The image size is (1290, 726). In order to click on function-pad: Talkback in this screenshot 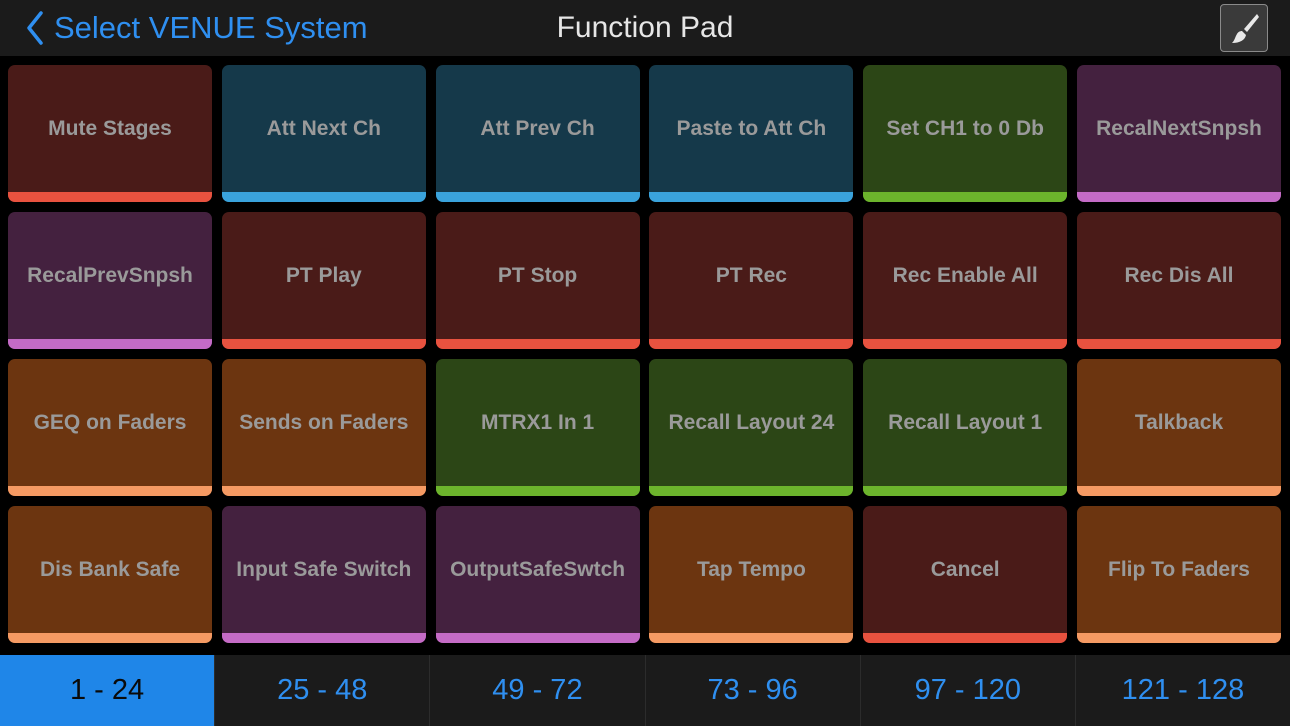, I will do `click(1178, 427)`.